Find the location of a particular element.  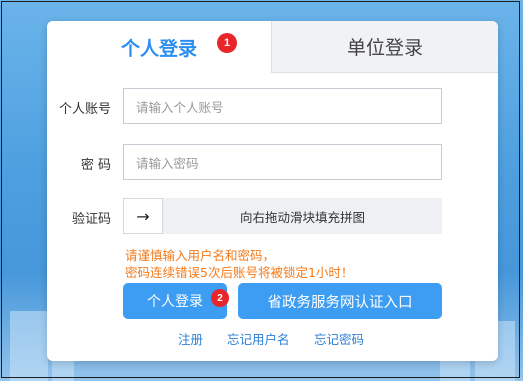

login-tabs: 个人登录 1 单位登录 is located at coordinates (272, 47).